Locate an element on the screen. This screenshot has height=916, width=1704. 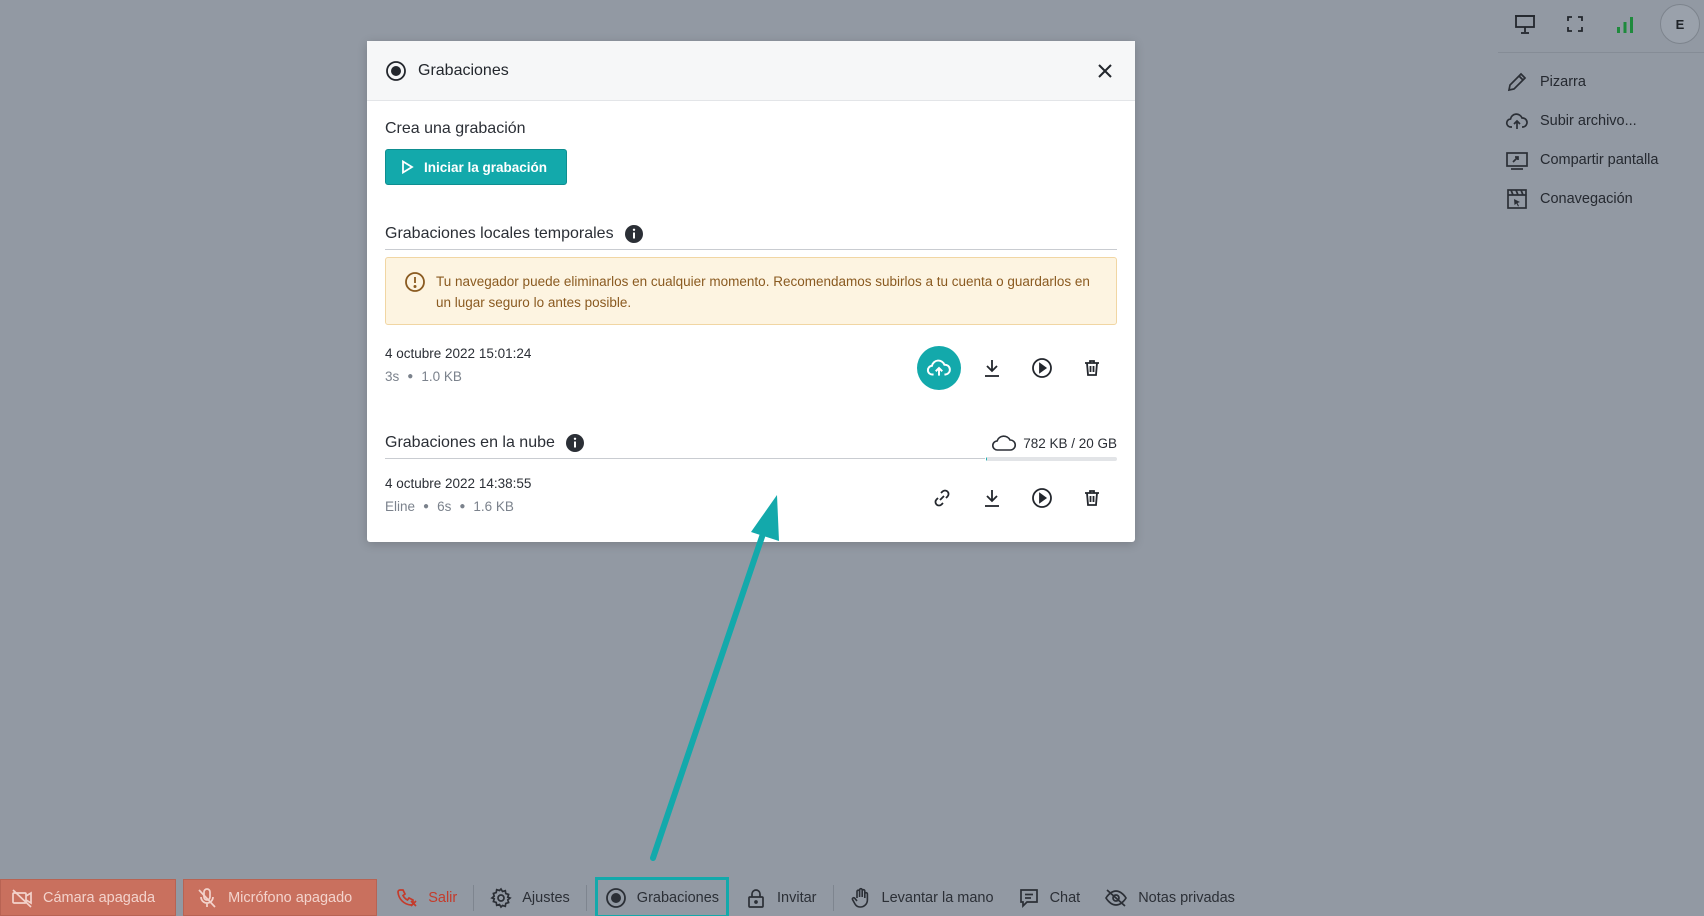
recording-duration: 6s is located at coordinates (444, 506).